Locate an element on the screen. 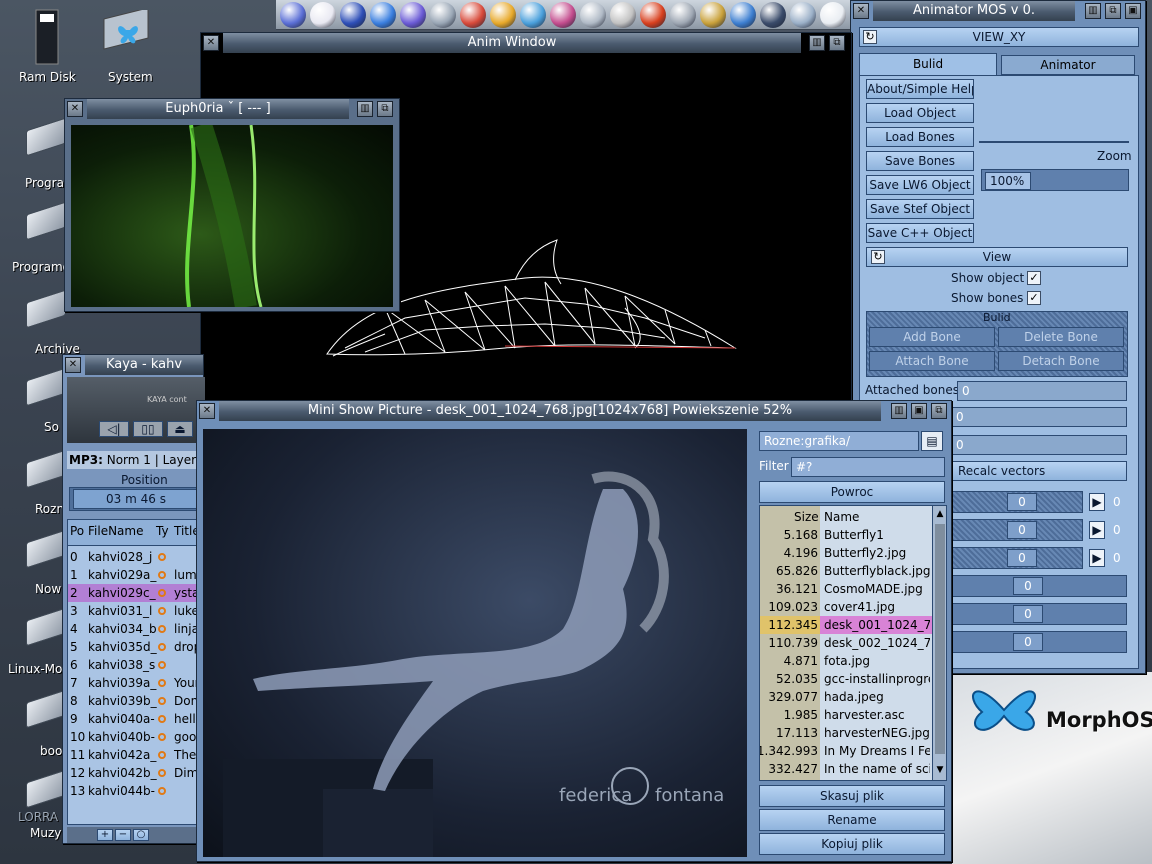  playlist-row: 9 kahvi040a-hello is located at coordinates (136, 719).